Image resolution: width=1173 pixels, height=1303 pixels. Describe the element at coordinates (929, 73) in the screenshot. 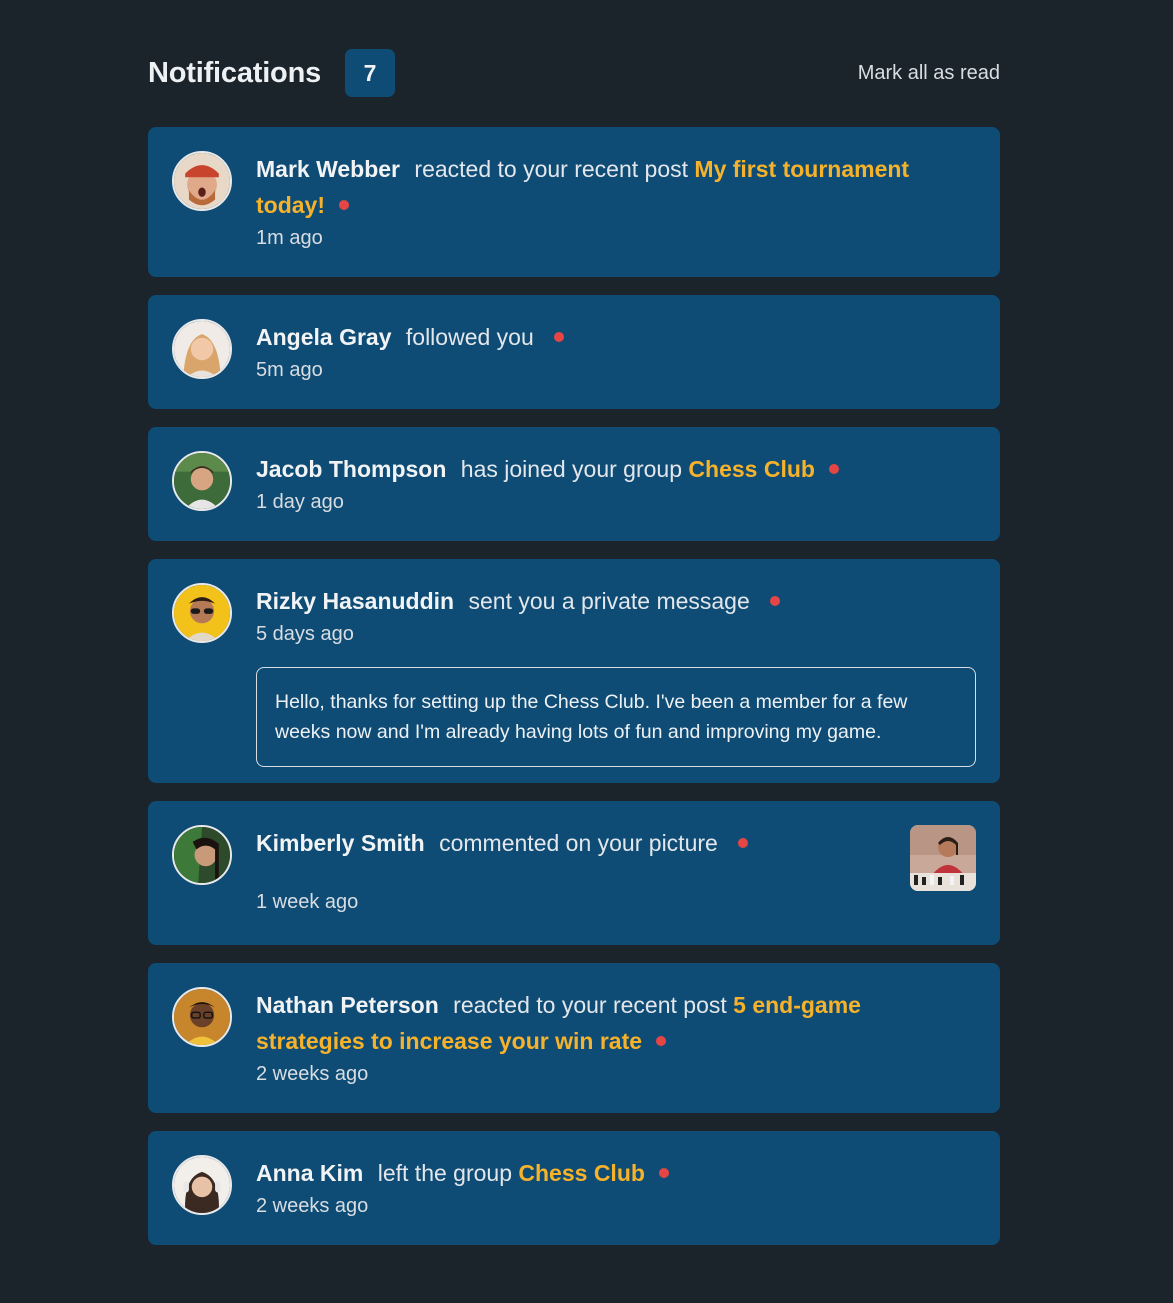

I see `mark-all-as-read-button: Mark all as read` at that location.